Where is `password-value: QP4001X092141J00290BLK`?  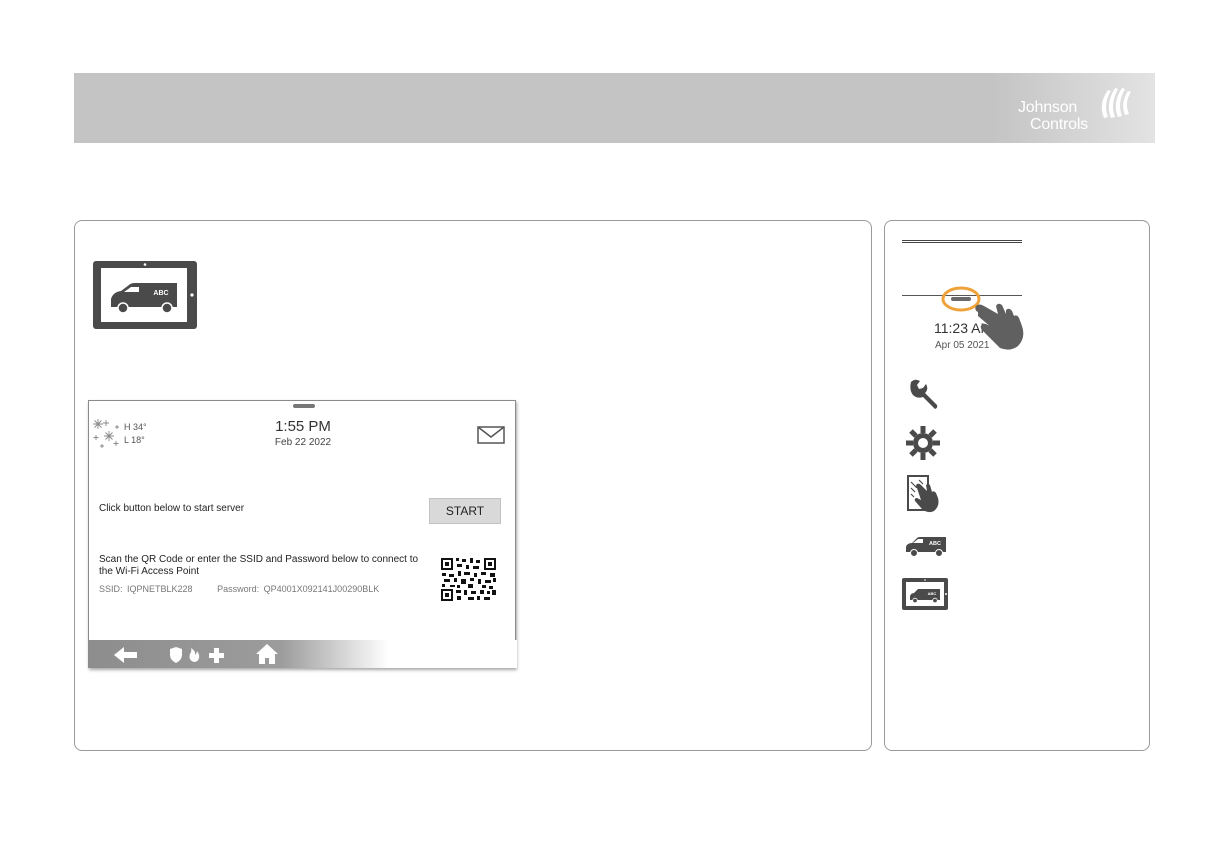
password-value: QP4001X092141J00290BLK is located at coordinates (321, 589).